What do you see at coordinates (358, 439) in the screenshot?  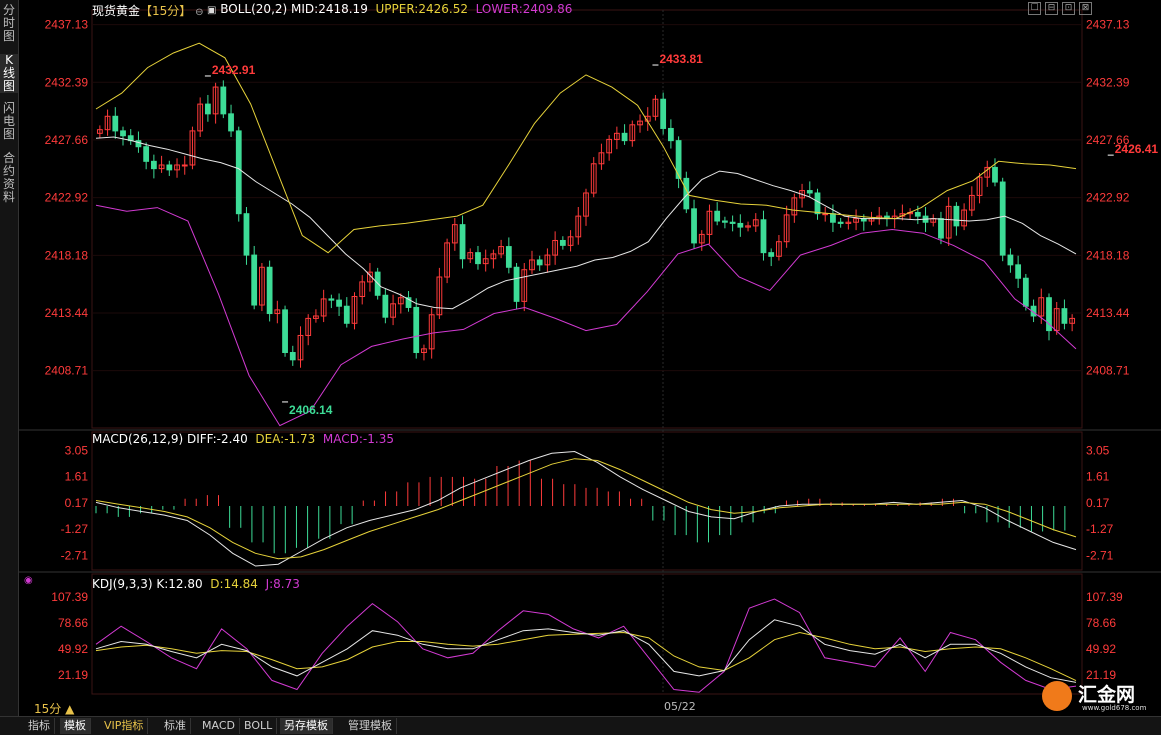 I see `macd-value: MACD:-1.35` at bounding box center [358, 439].